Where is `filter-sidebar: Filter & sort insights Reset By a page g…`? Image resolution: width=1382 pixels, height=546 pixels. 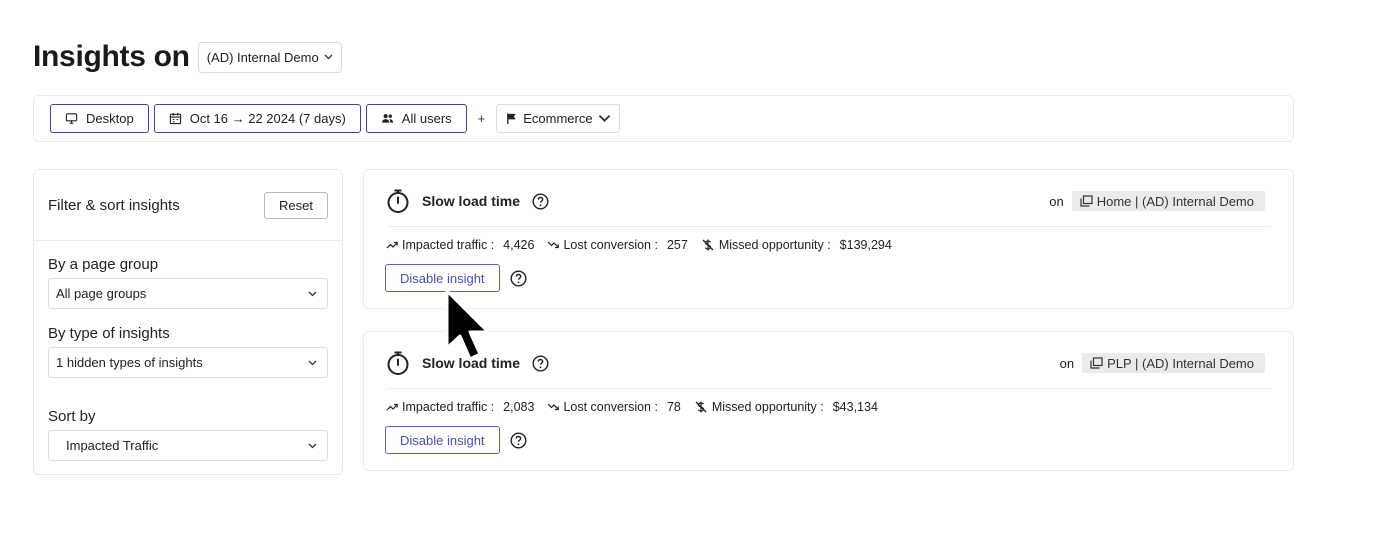 filter-sidebar: Filter & sort insights Reset By a page g… is located at coordinates (188, 322).